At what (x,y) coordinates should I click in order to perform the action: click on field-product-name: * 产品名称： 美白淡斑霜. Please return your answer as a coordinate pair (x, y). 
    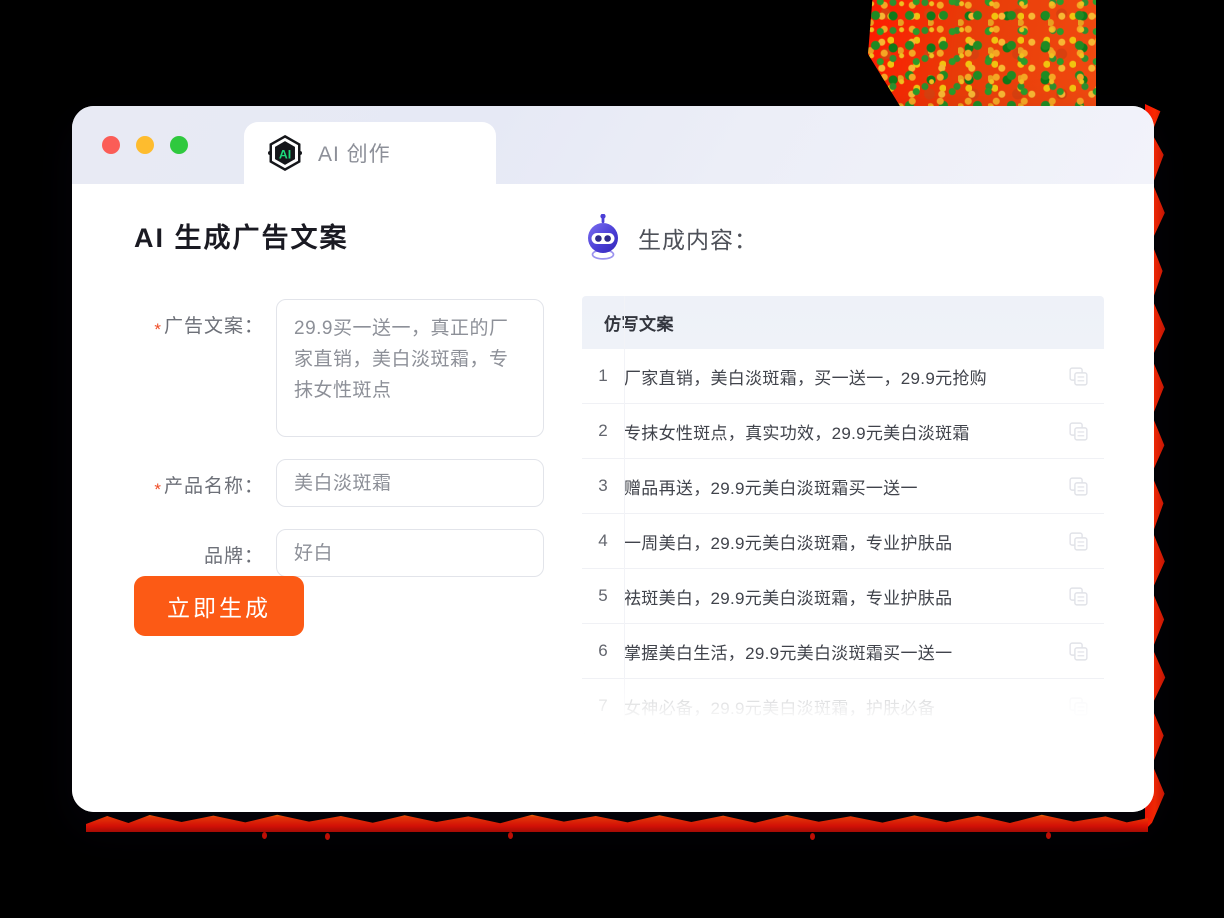
    Looking at the image, I should click on (353, 483).